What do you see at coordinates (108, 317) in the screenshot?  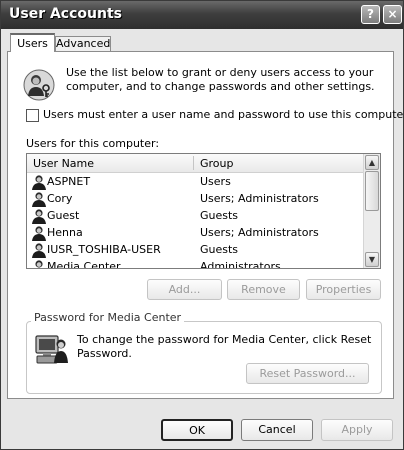 I see `password-group-title: Password for Media Center` at bounding box center [108, 317].